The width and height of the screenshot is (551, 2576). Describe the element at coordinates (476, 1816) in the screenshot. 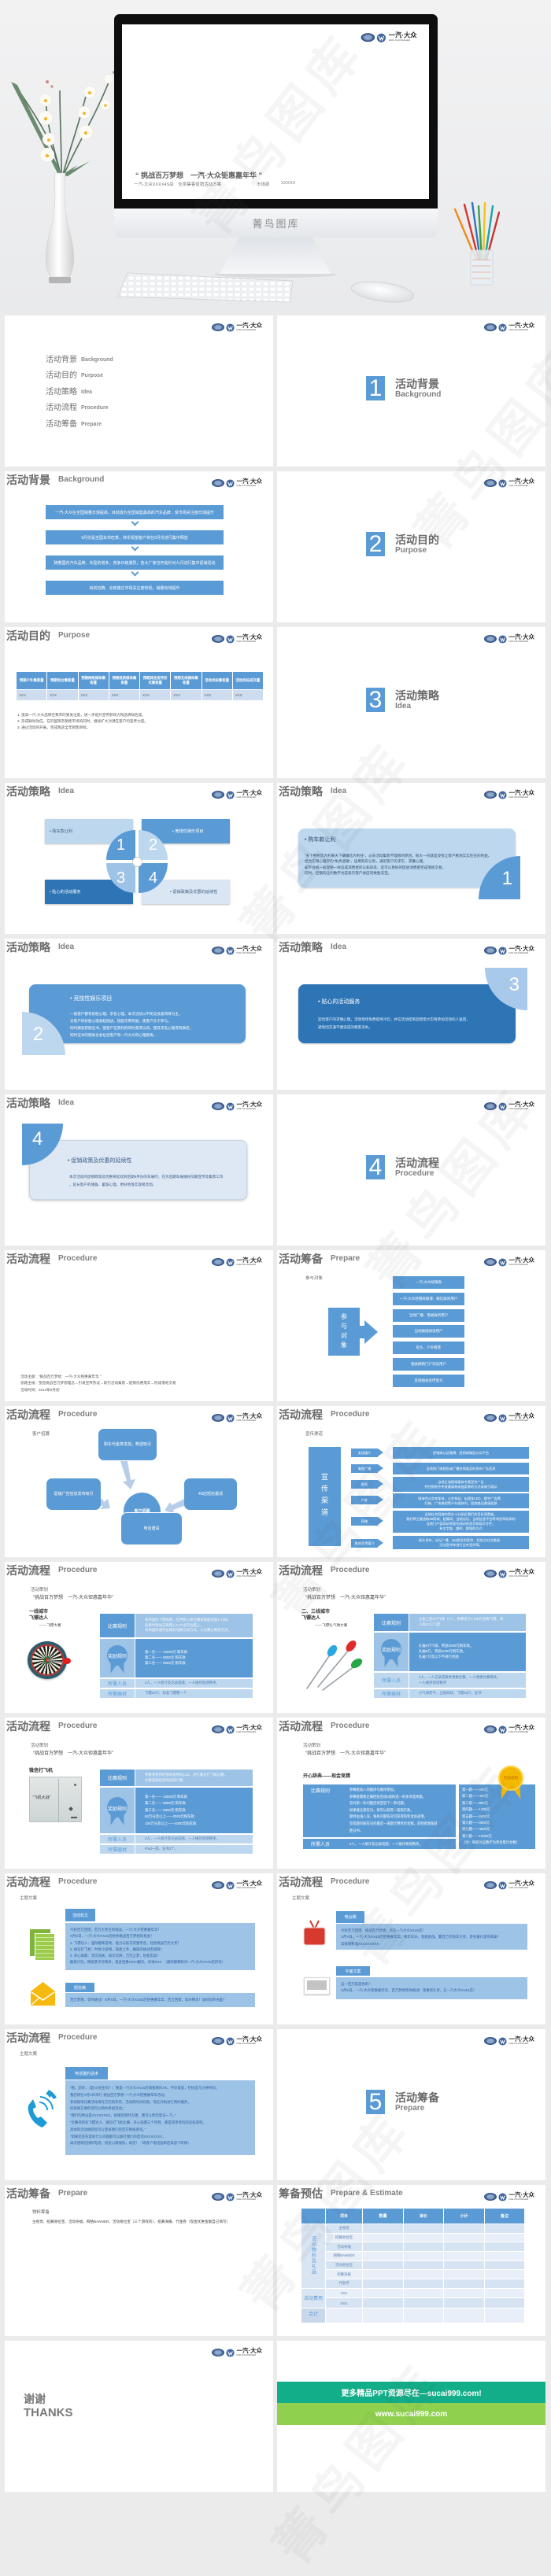

I see `prize-item: 第五题——2400元` at that location.